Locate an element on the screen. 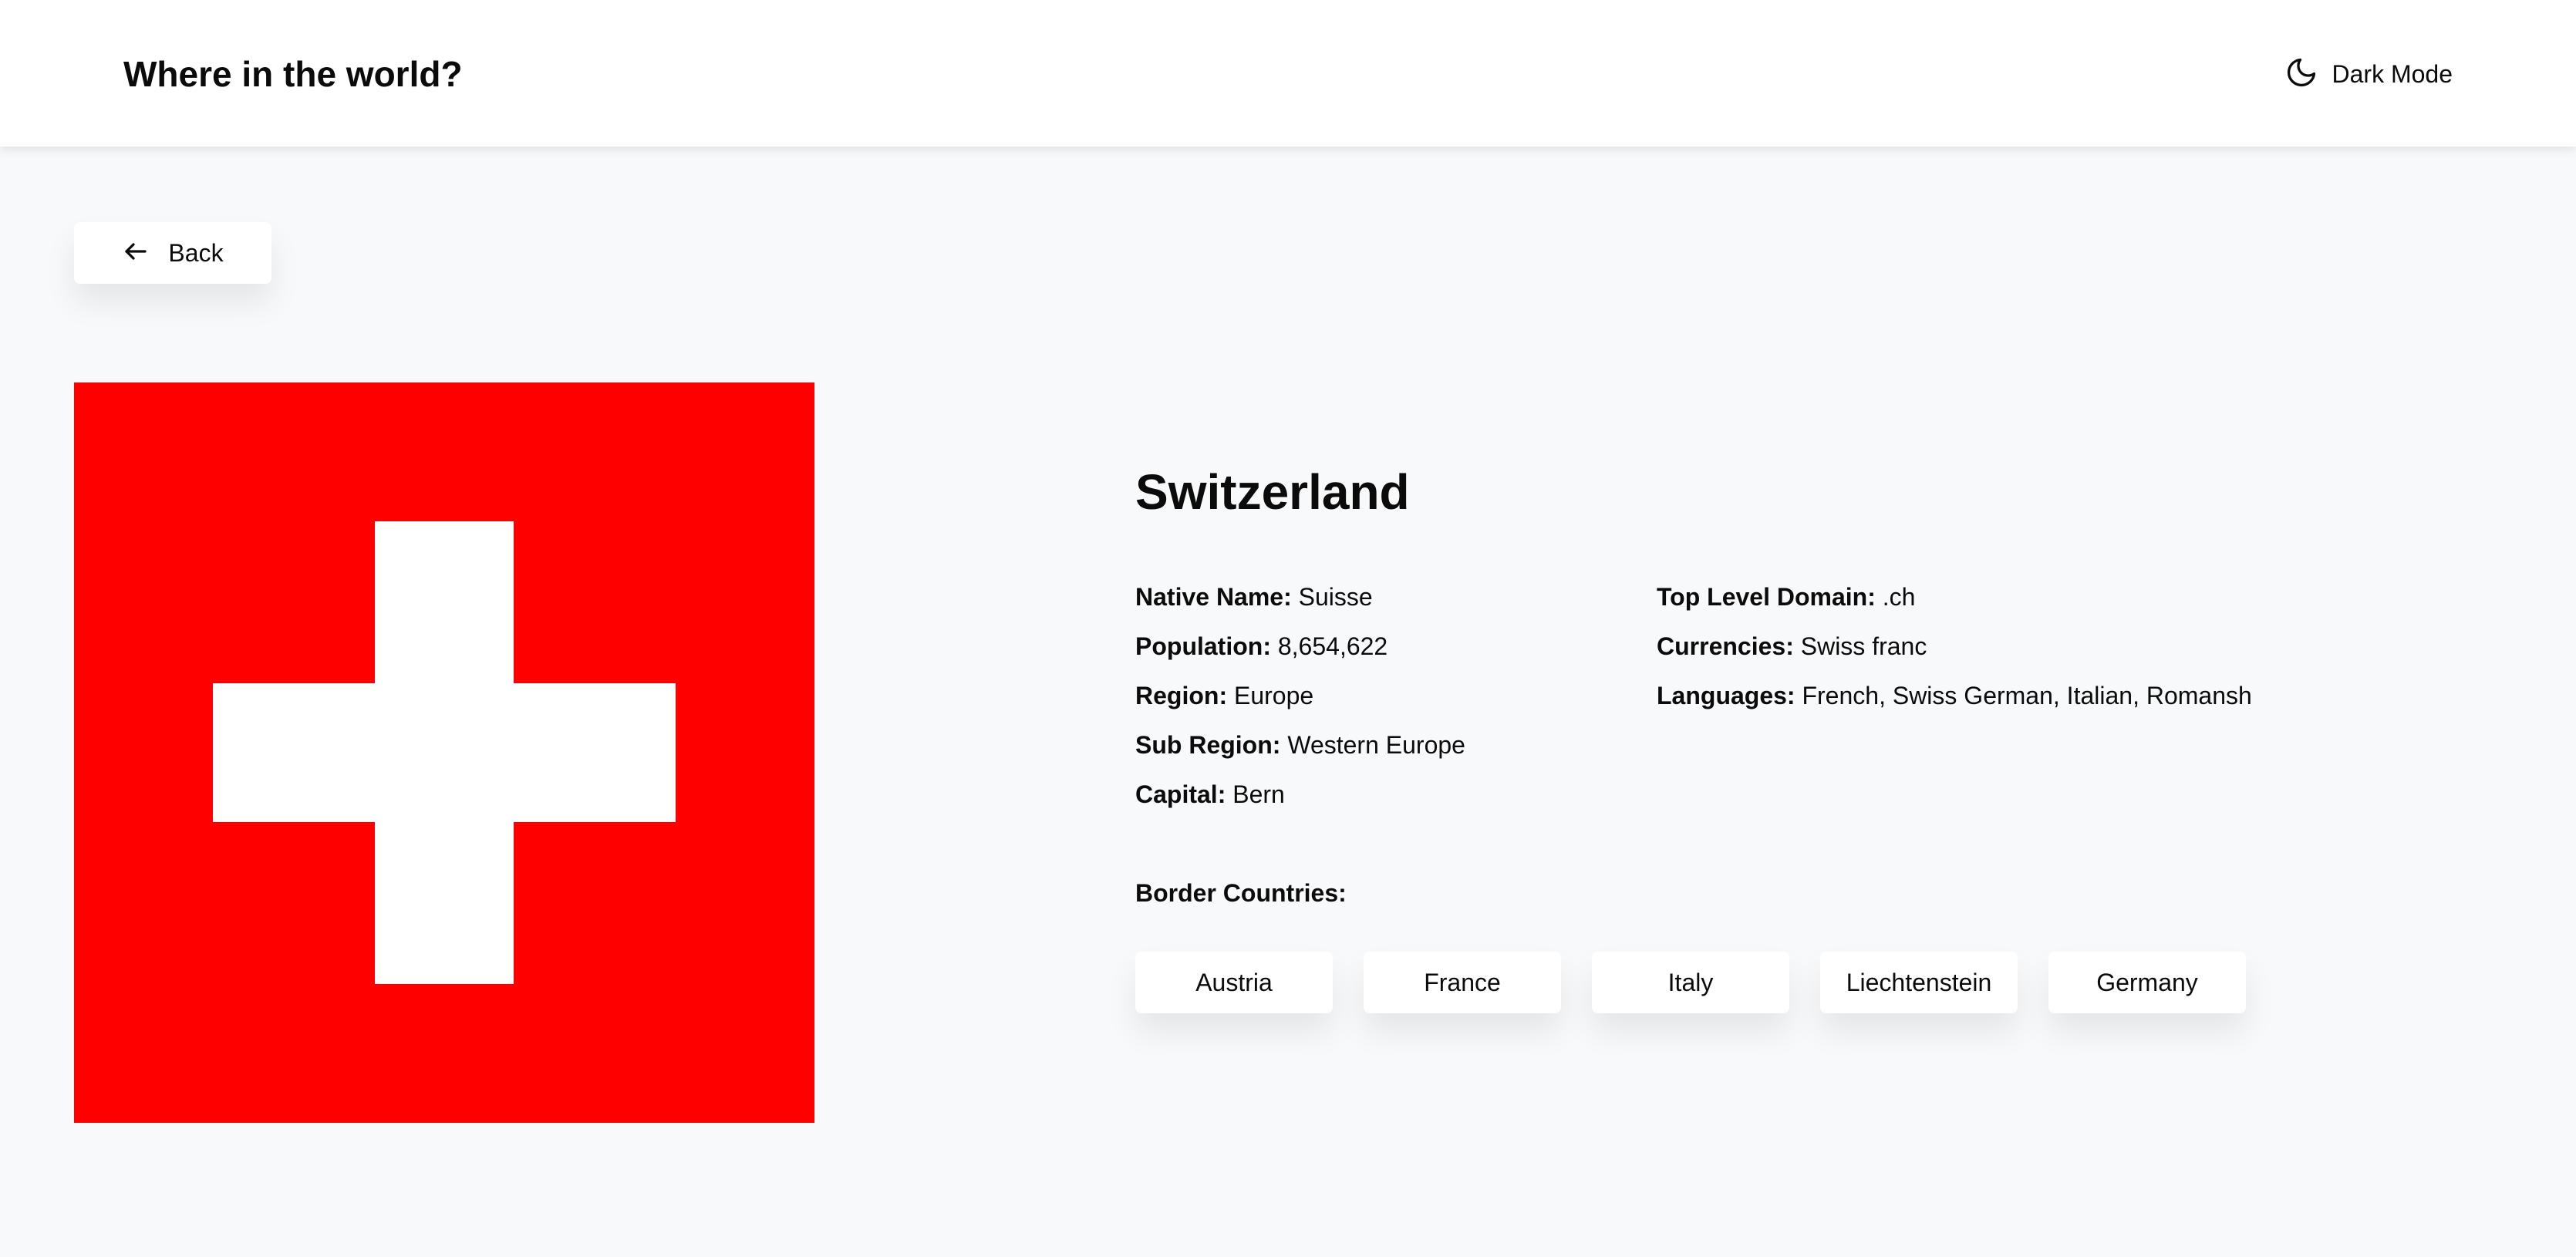 This screenshot has width=2576, height=1257. moon-icon is located at coordinates (2301, 74).